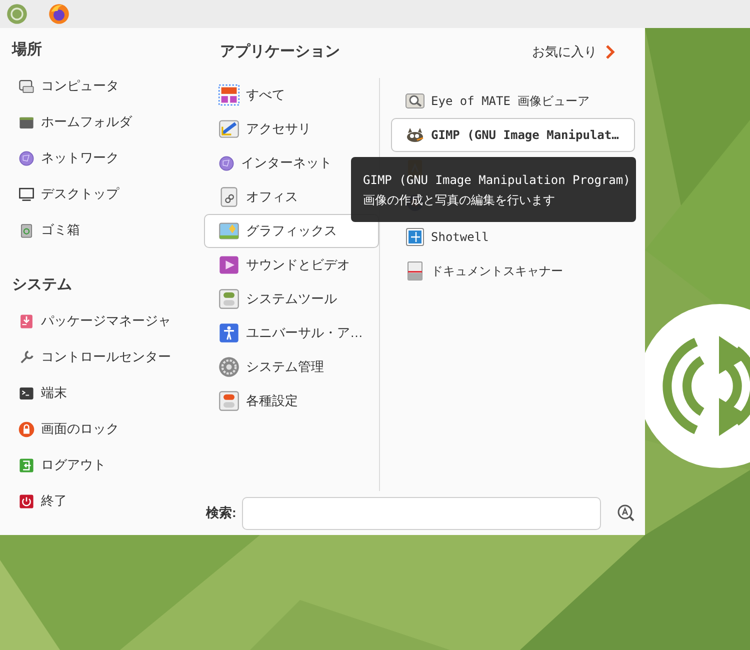  Describe the element at coordinates (459, 200) in the screenshot. I see `tooltip-text: 画像の作成と写真の編集を行います` at that location.